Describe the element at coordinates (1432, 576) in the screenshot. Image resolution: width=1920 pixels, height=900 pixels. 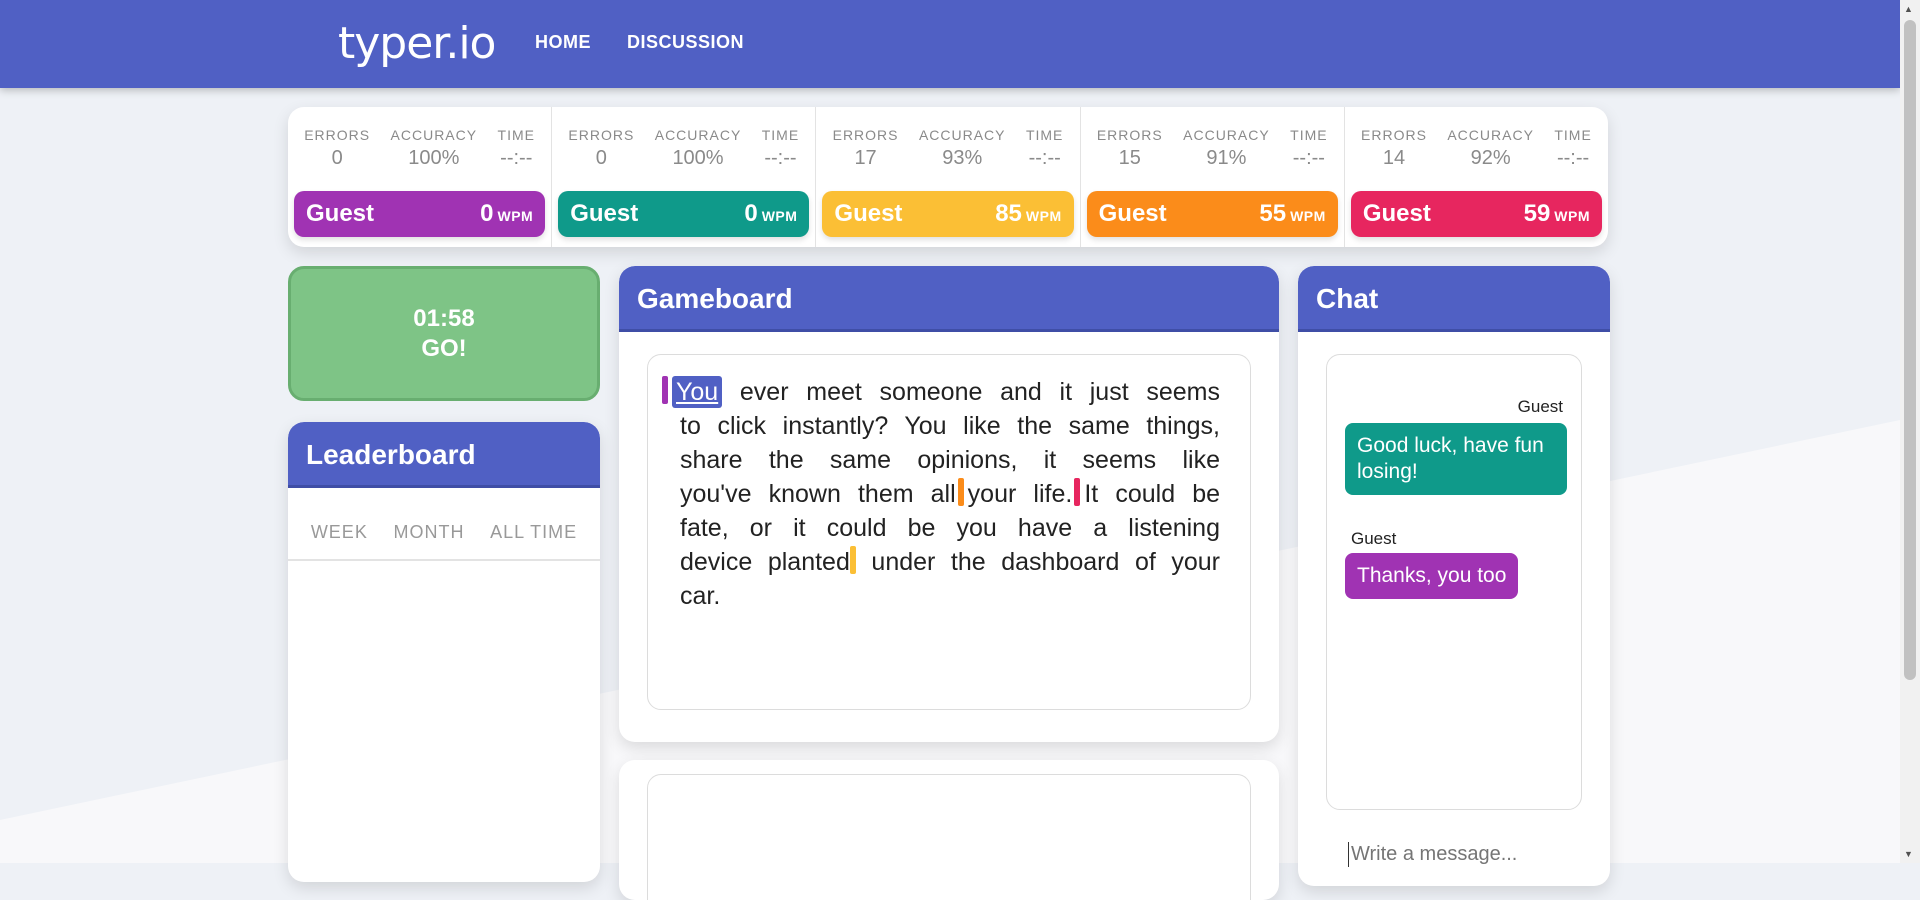
I see `chat-message: Thanks, you too` at that location.